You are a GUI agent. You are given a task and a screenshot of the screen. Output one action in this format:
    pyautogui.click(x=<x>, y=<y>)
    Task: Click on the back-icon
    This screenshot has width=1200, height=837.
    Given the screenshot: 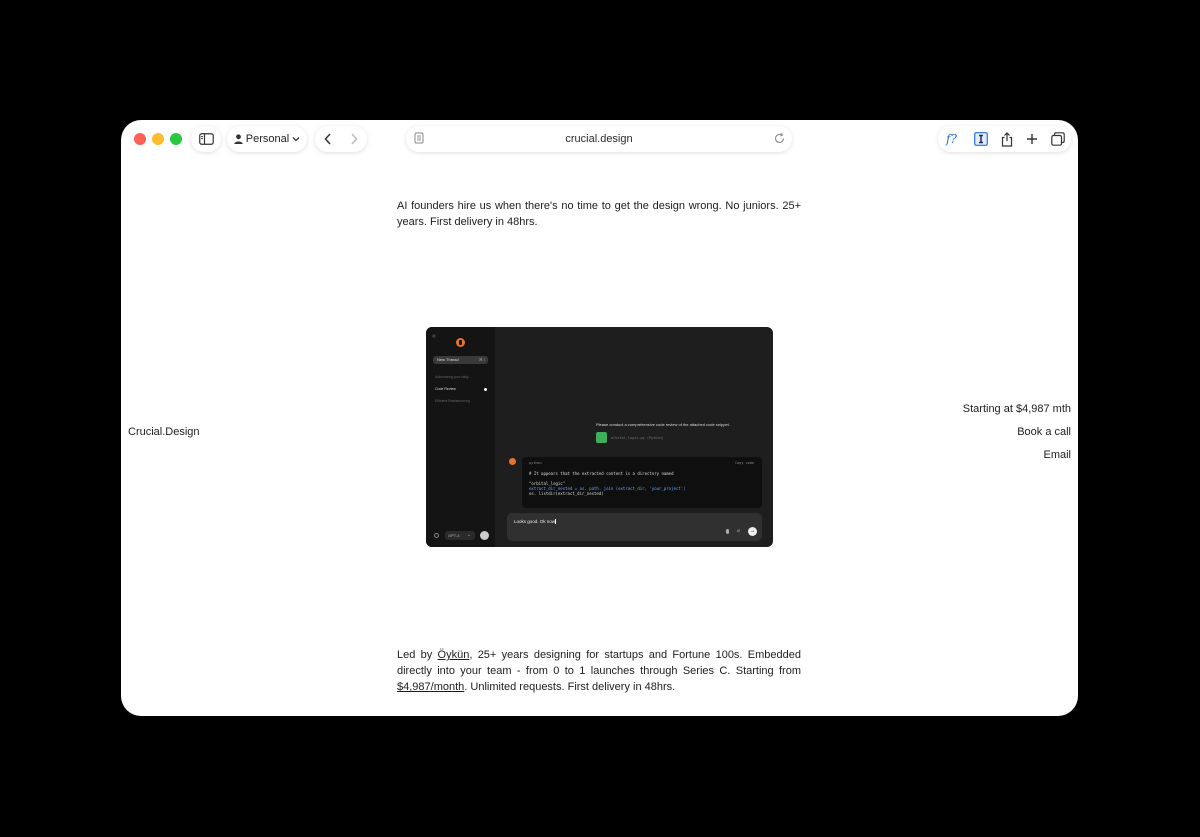 What is the action you would take?
    pyautogui.click(x=328, y=139)
    